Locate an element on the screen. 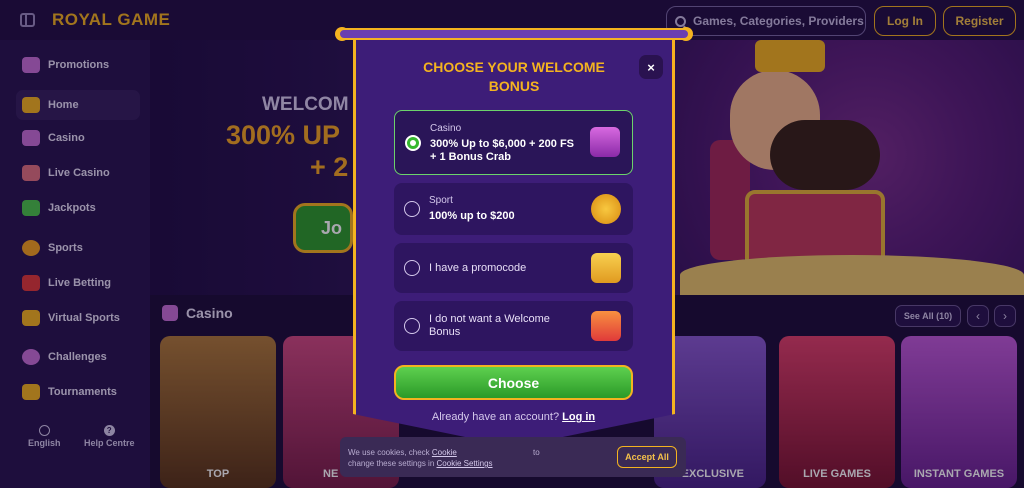  bonus-option-sport: Sport 100% up to $200 is located at coordinates (513, 209).